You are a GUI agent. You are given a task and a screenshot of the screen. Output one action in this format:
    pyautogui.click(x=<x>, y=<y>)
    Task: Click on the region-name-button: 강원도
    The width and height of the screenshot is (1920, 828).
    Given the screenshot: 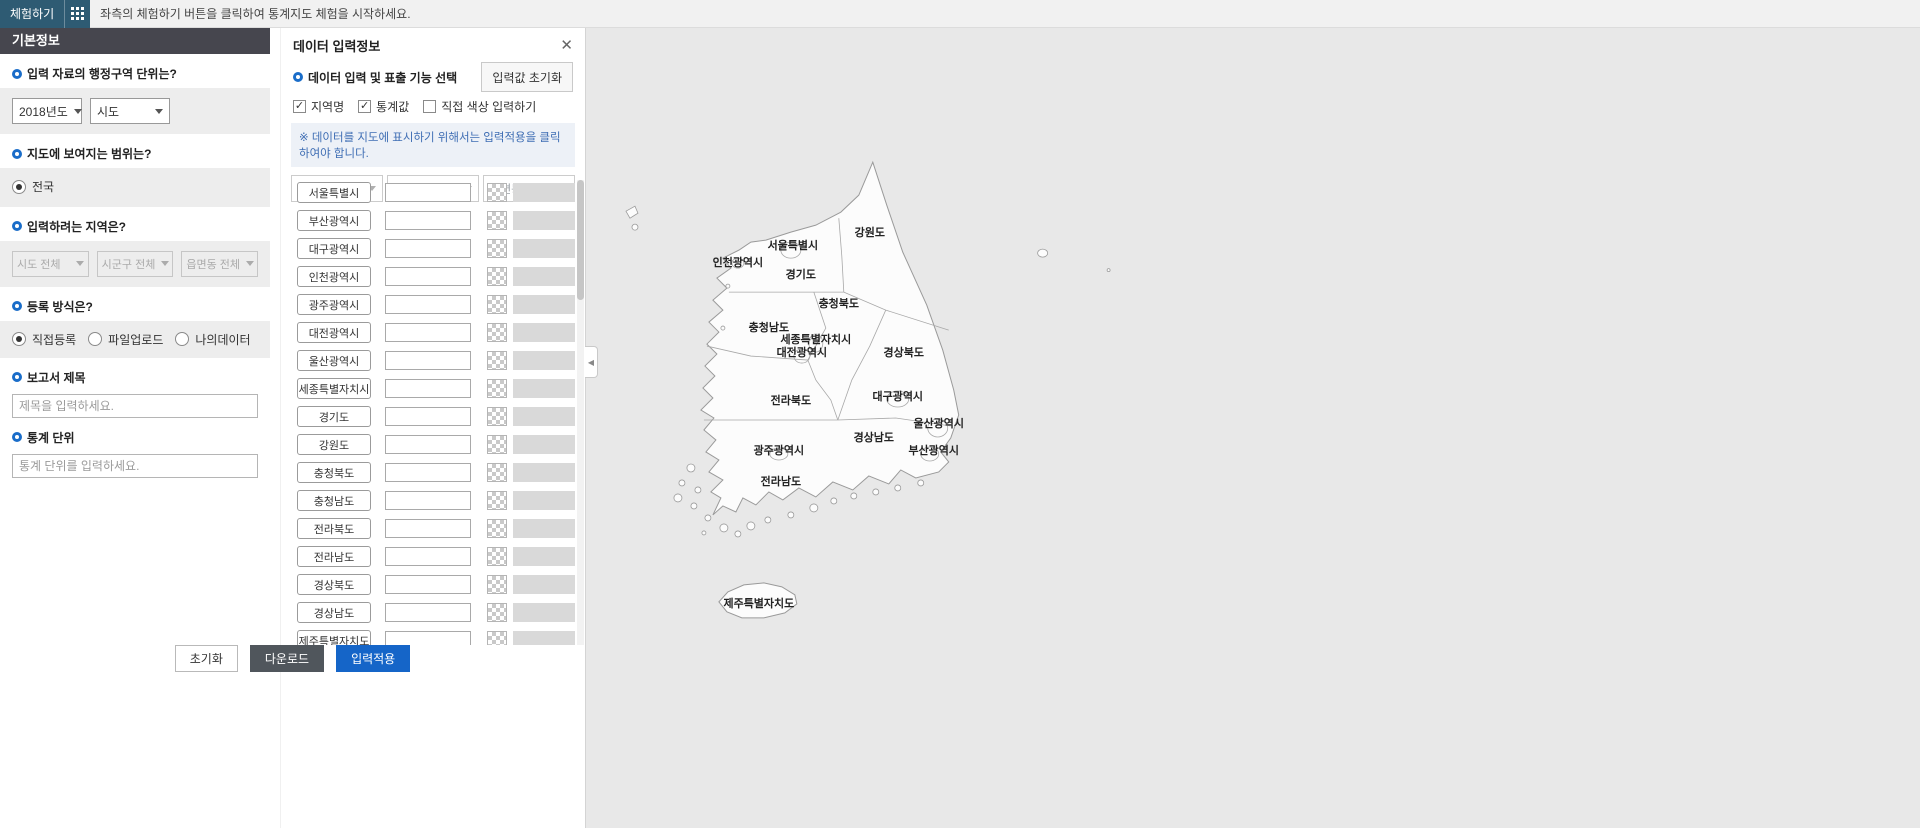 What is the action you would take?
    pyautogui.click(x=334, y=444)
    